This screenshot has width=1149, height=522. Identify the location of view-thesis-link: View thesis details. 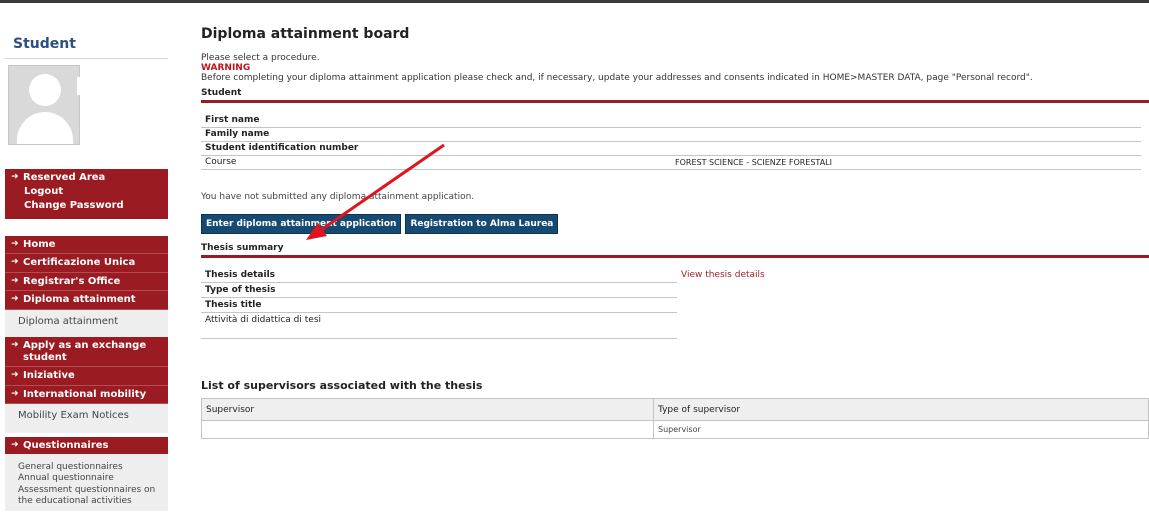
(723, 275).